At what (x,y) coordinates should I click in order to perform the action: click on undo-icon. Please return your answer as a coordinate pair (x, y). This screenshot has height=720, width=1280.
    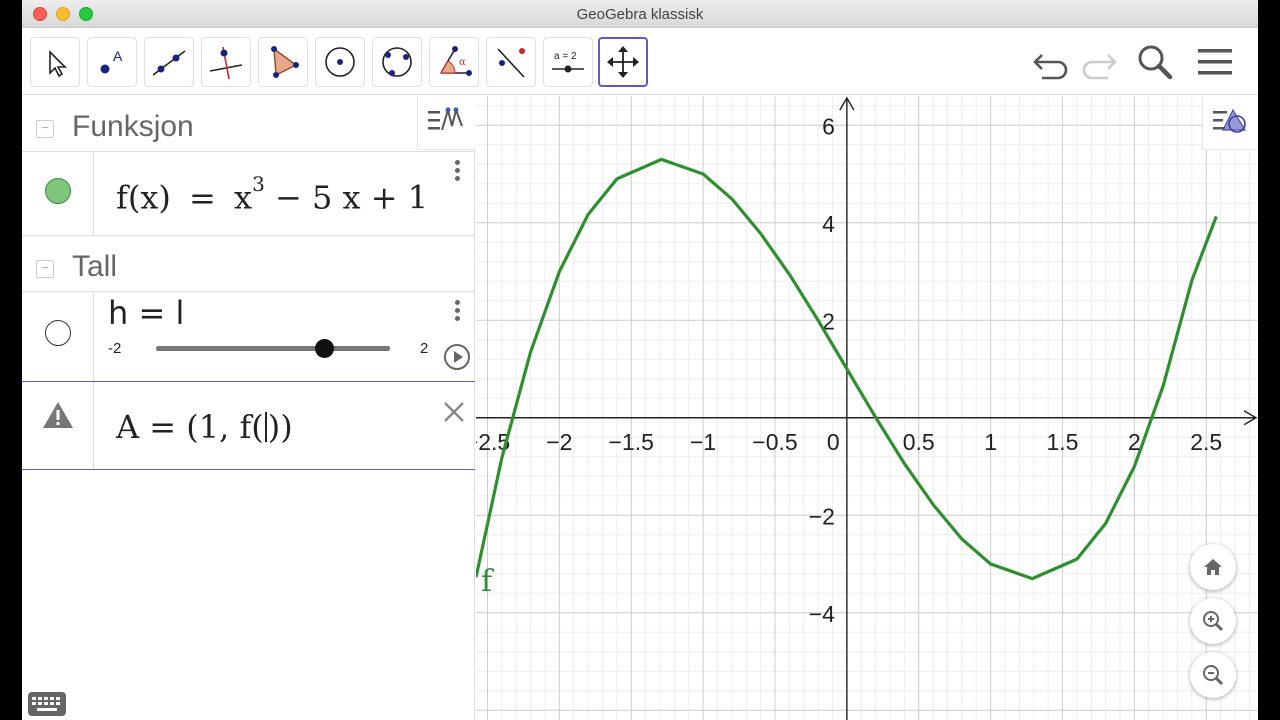
    Looking at the image, I should click on (1050, 67).